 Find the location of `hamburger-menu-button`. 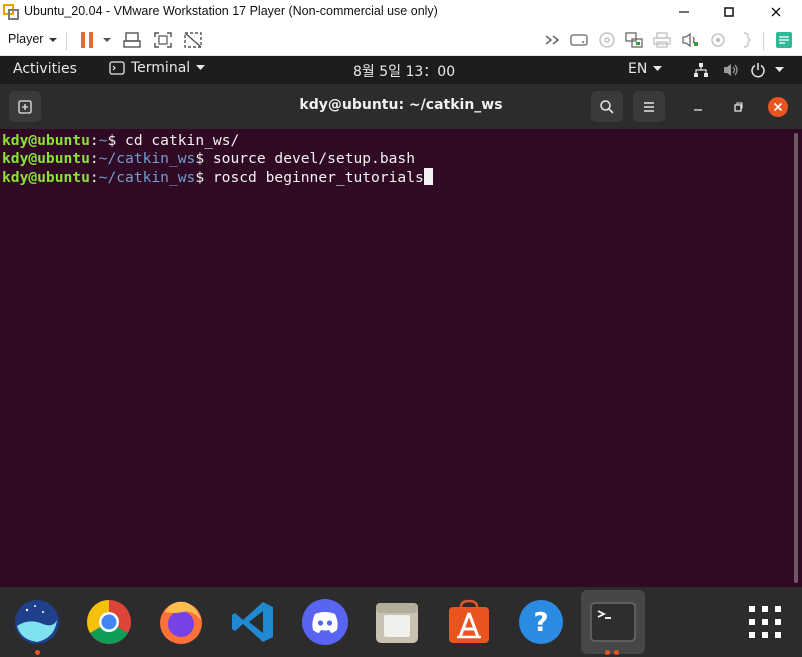

hamburger-menu-button is located at coordinates (649, 106).